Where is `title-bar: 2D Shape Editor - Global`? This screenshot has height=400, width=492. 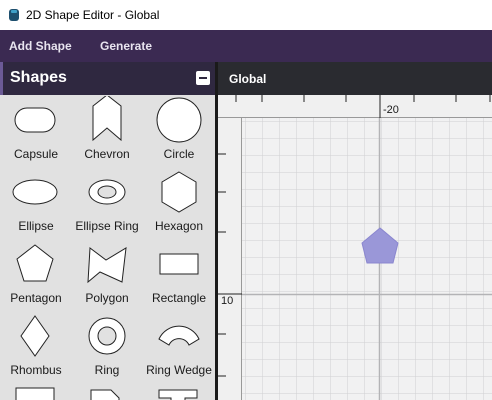 title-bar: 2D Shape Editor - Global is located at coordinates (246, 15).